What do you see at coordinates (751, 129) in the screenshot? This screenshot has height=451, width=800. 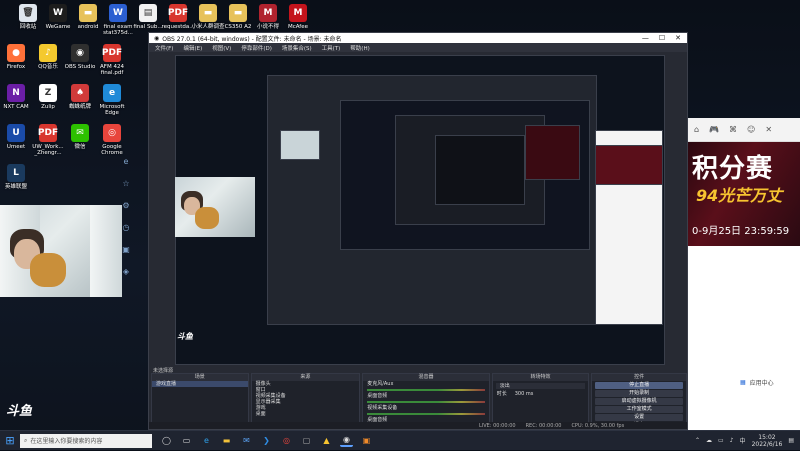 I see `user-icon: ☺` at bounding box center [751, 129].